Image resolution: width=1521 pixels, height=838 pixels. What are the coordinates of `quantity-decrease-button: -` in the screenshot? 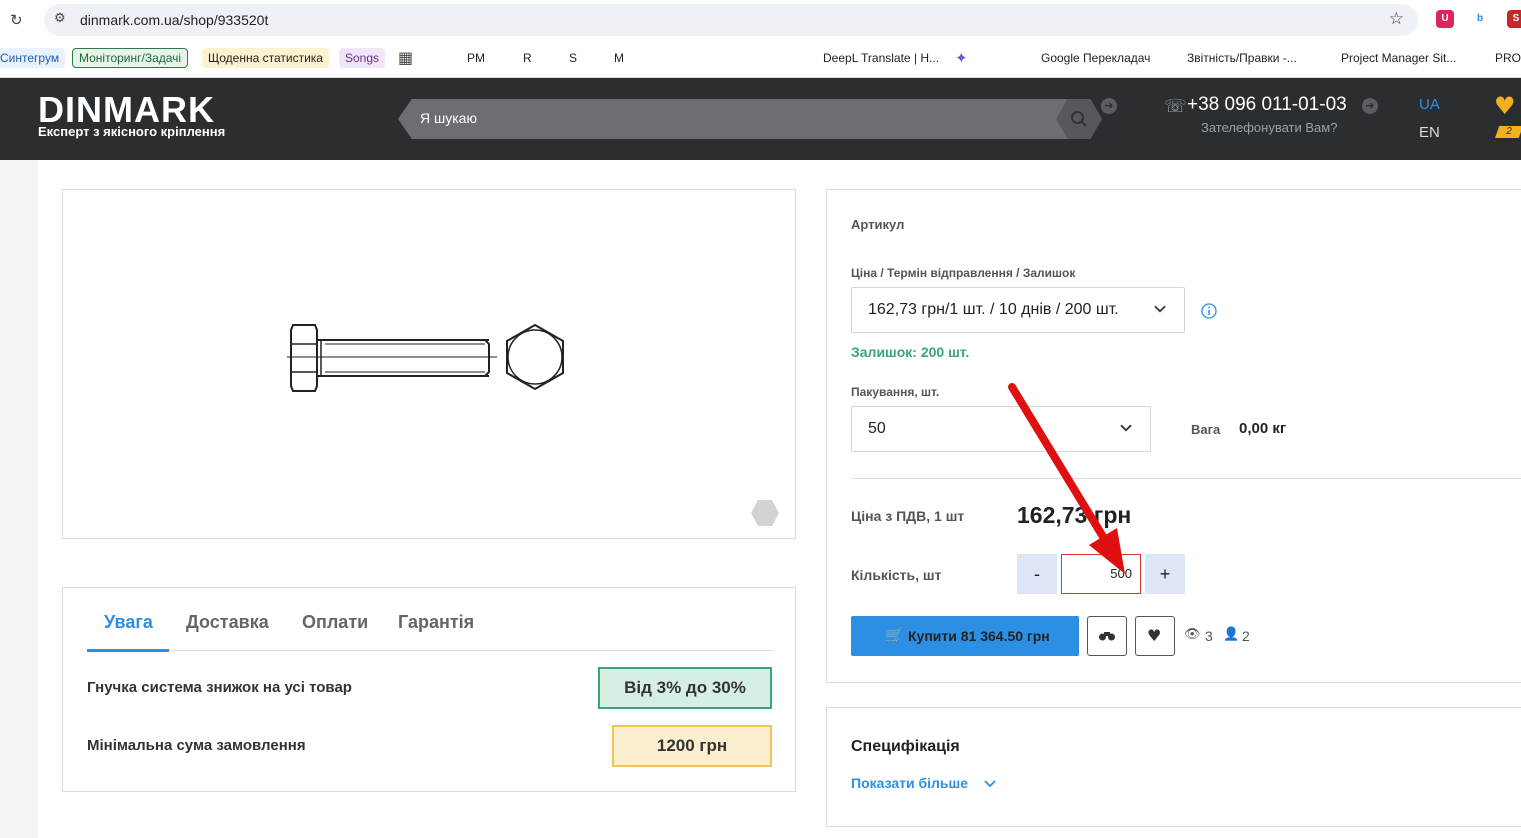 It's located at (1037, 574).